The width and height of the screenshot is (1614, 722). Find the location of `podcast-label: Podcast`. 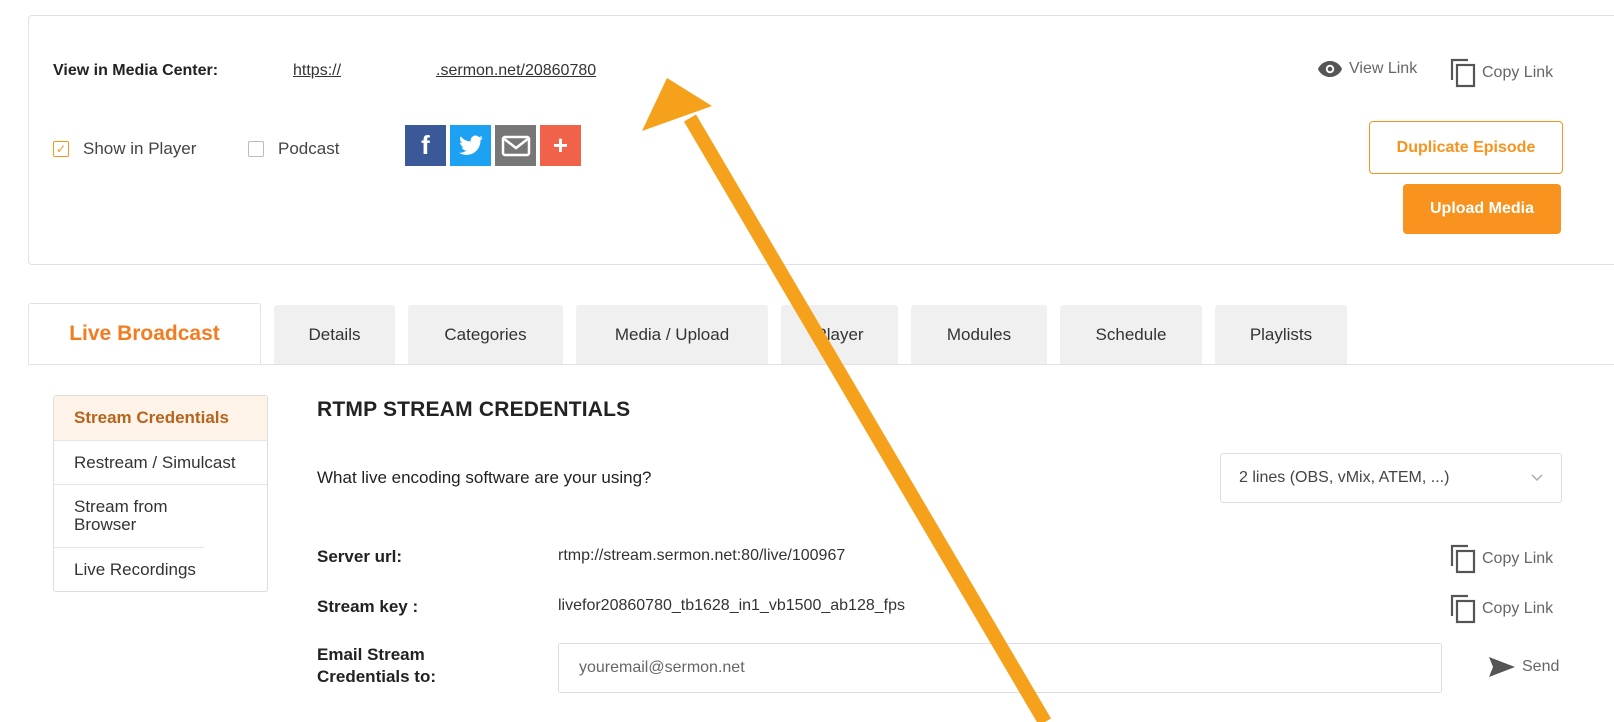

podcast-label: Podcast is located at coordinates (309, 148).